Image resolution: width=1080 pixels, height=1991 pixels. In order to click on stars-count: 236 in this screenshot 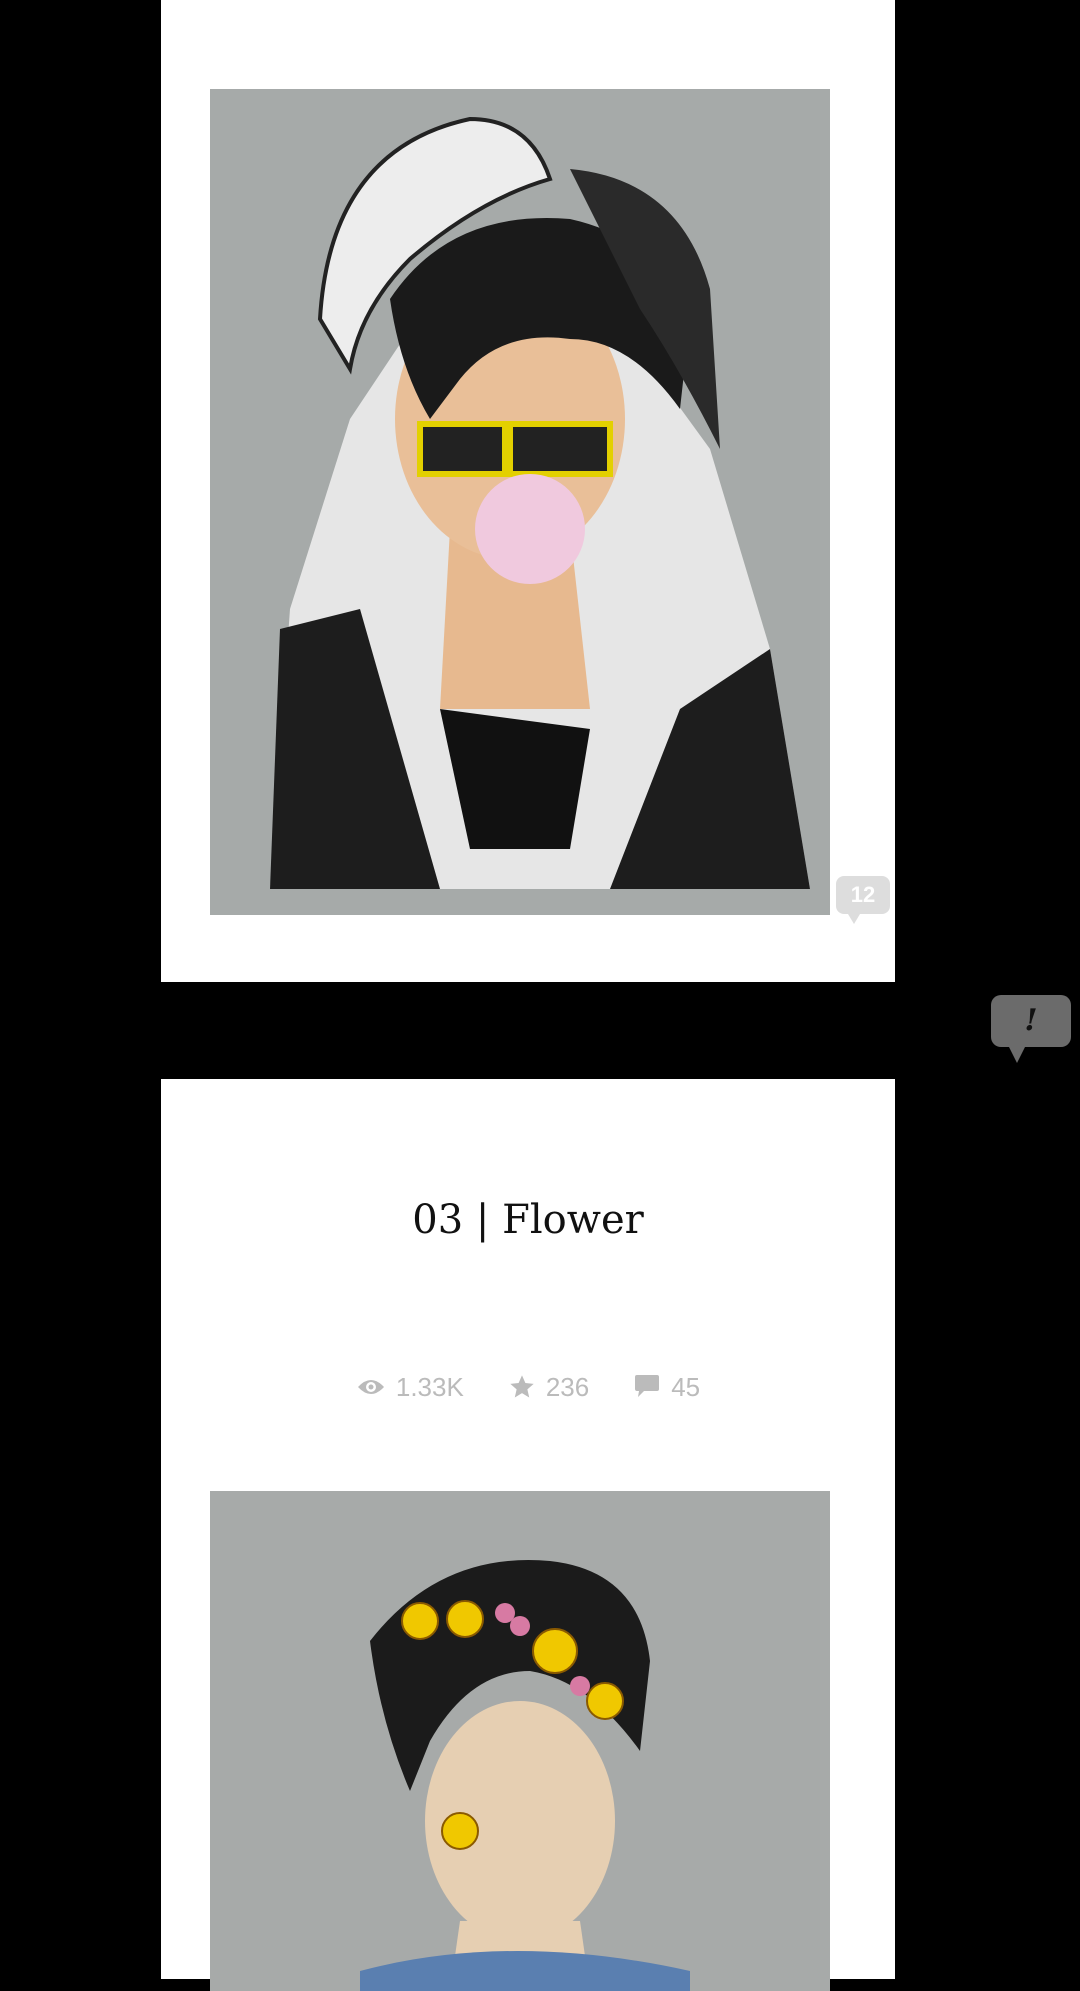, I will do `click(567, 1386)`.